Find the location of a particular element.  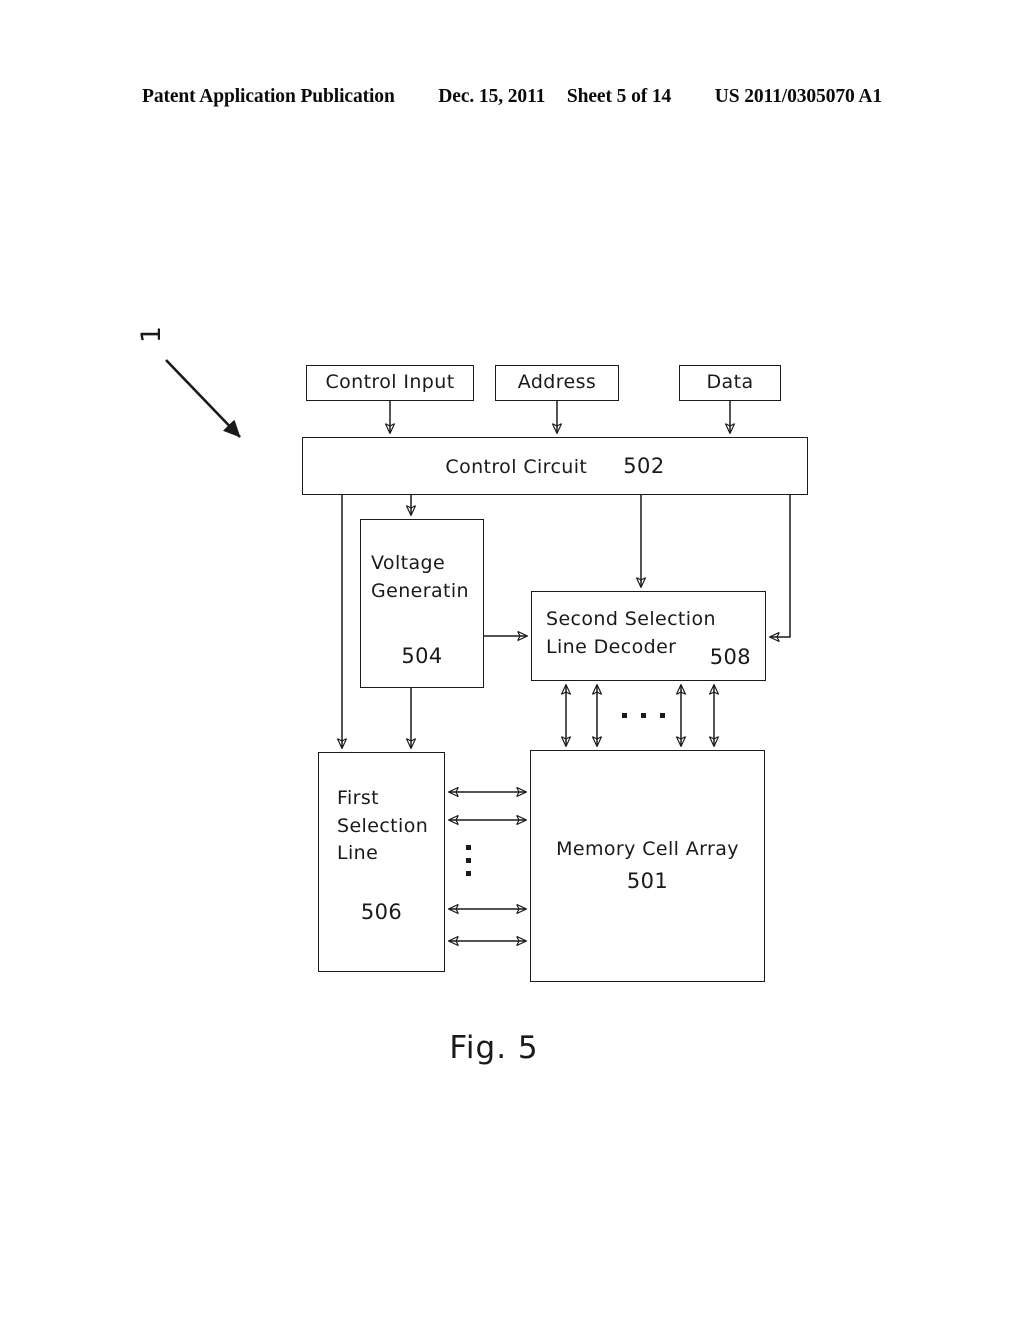

block-address-label: Address is located at coordinates (557, 382).